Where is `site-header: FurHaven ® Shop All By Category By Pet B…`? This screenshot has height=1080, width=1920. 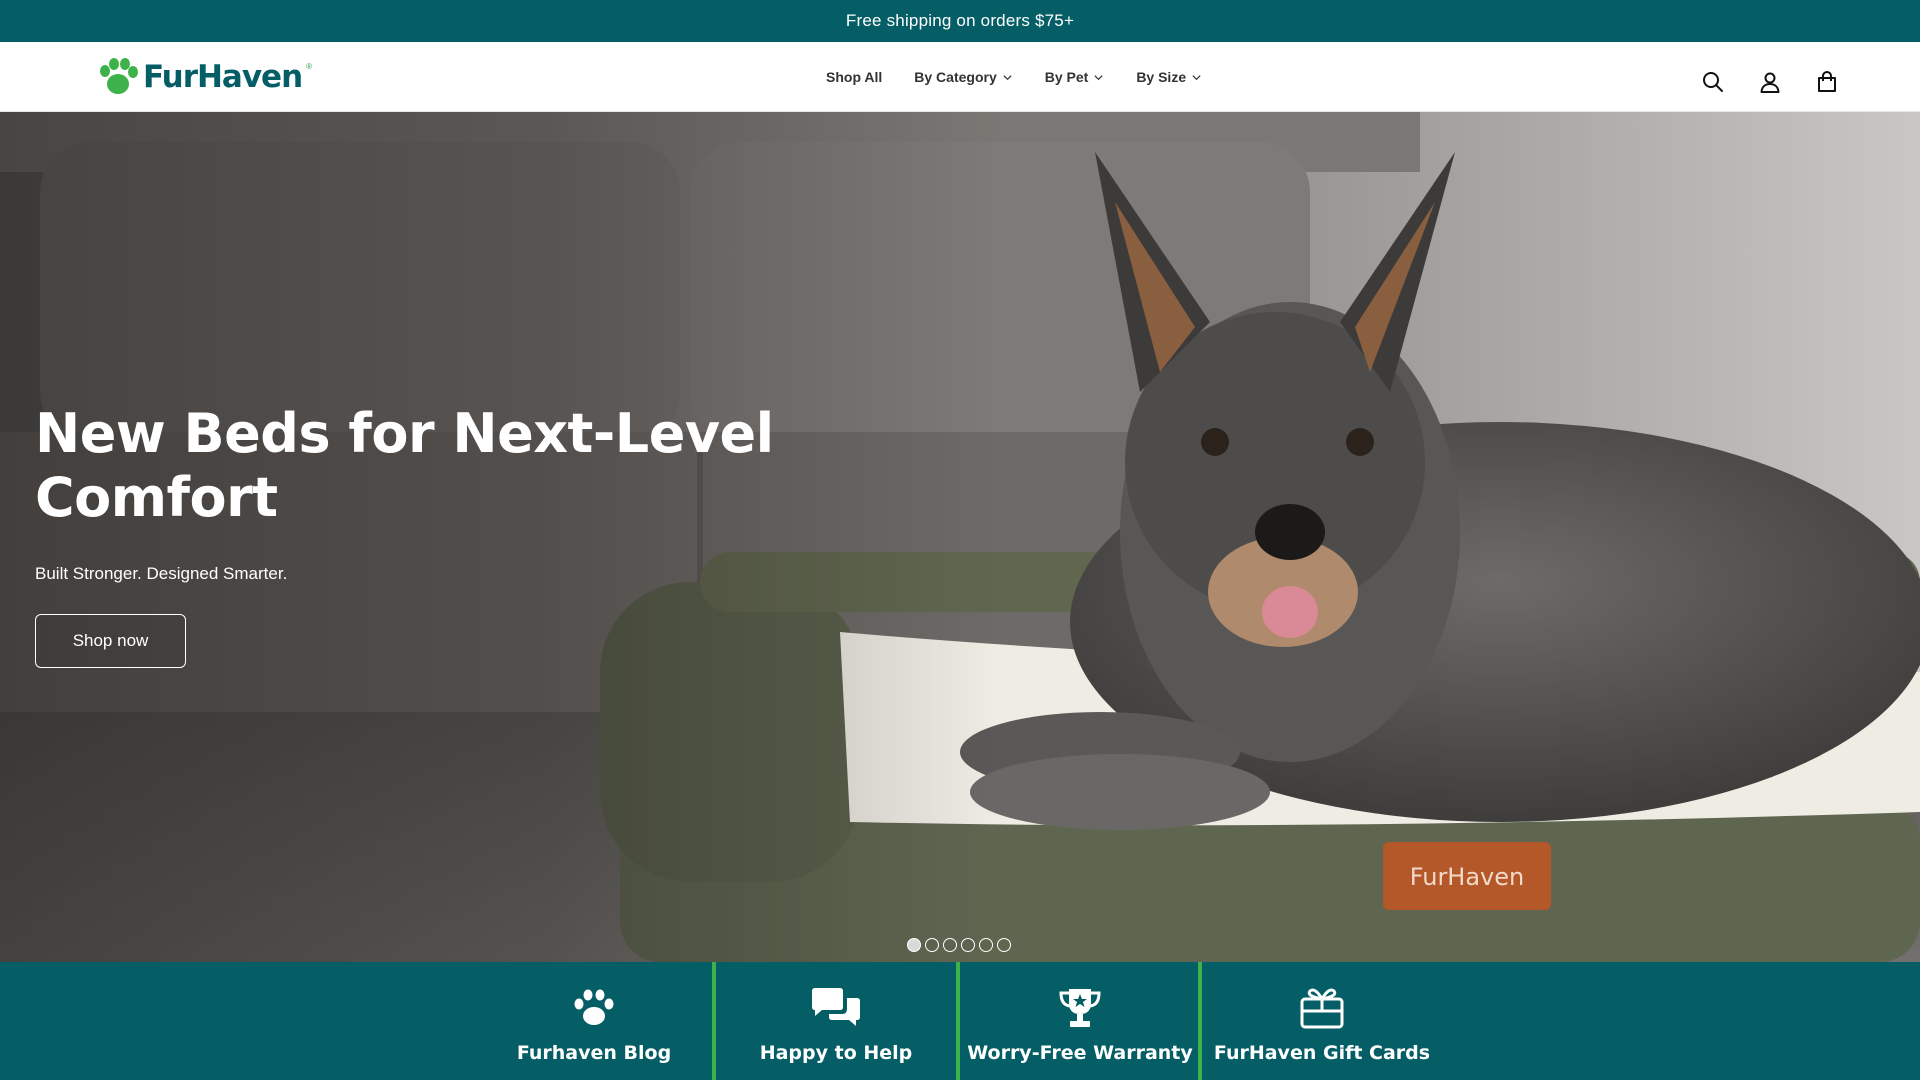 site-header: FurHaven ® Shop All By Category By Pet B… is located at coordinates (960, 77).